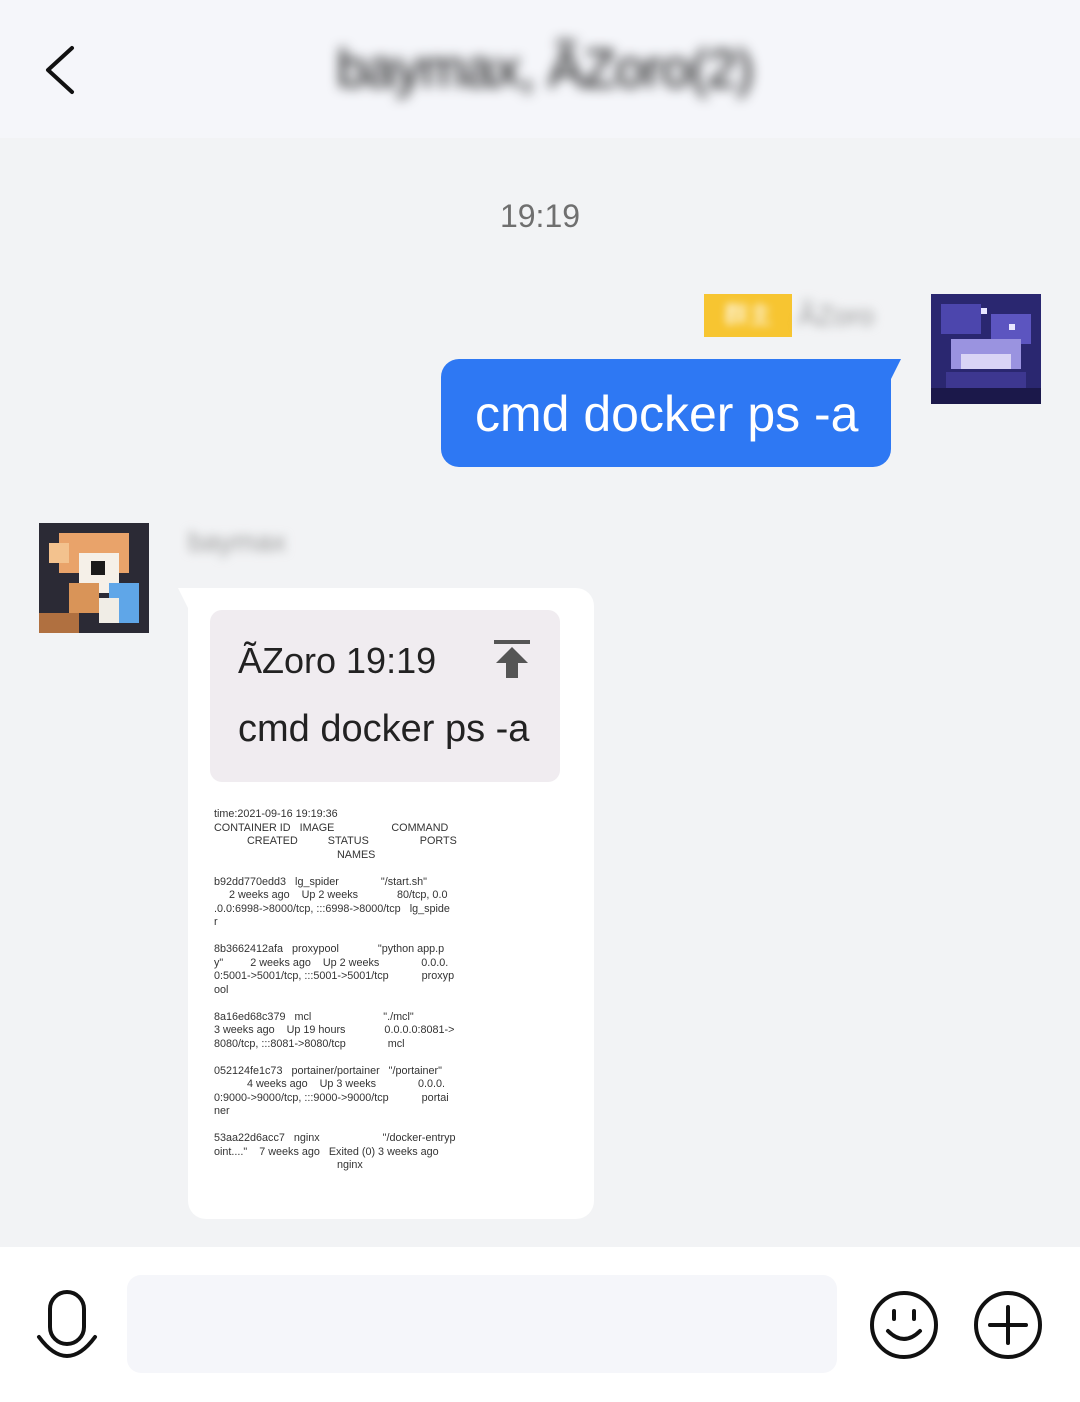 This screenshot has height=1402, width=1080. Describe the element at coordinates (67, 1327) in the screenshot. I see `microphone-icon` at that location.